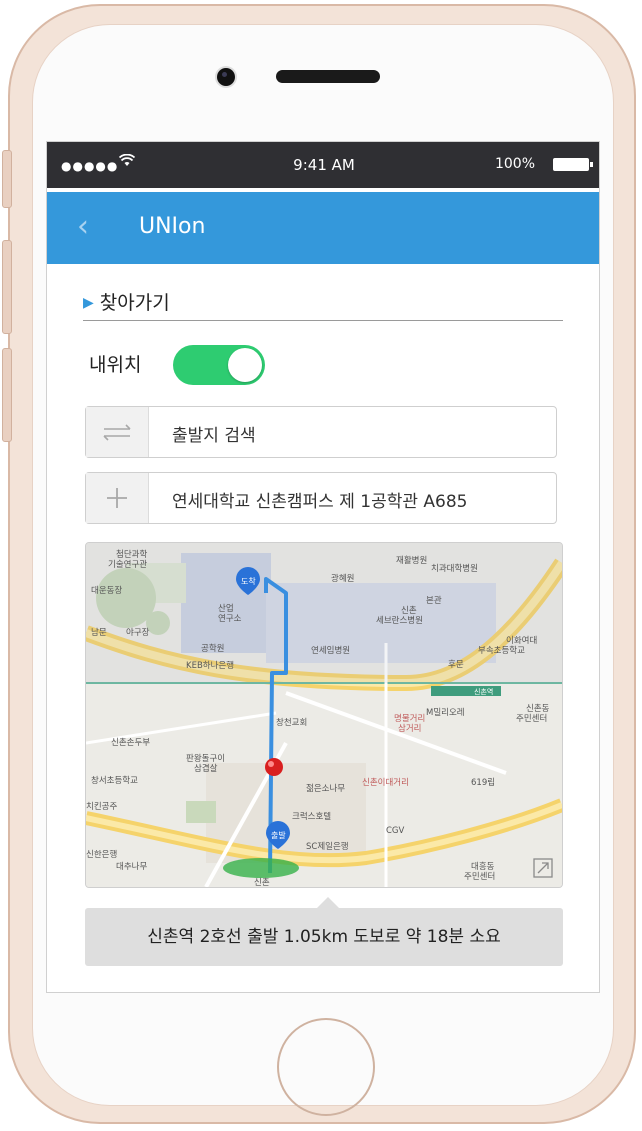  I want to click on svg-text: 야구장, so click(138, 632).